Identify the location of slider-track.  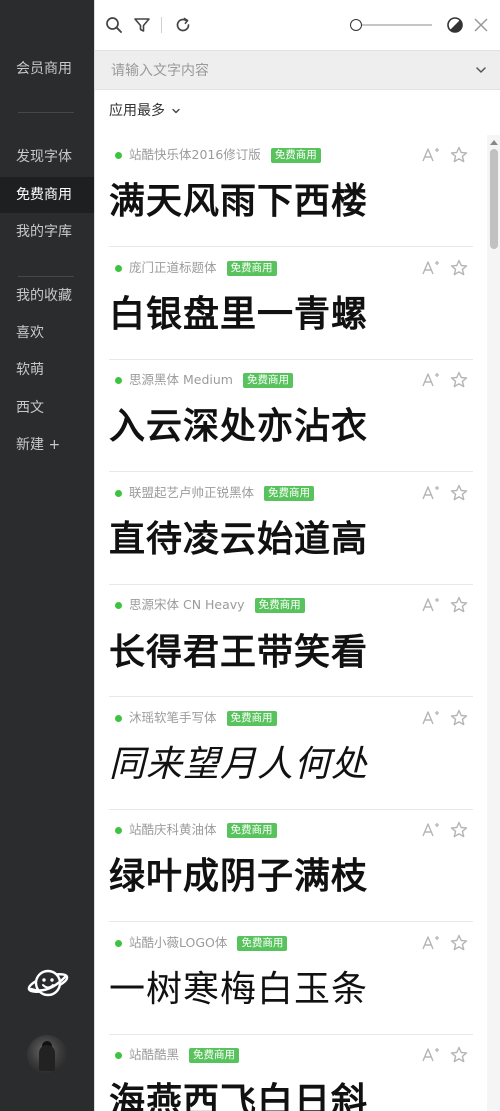
(394, 25).